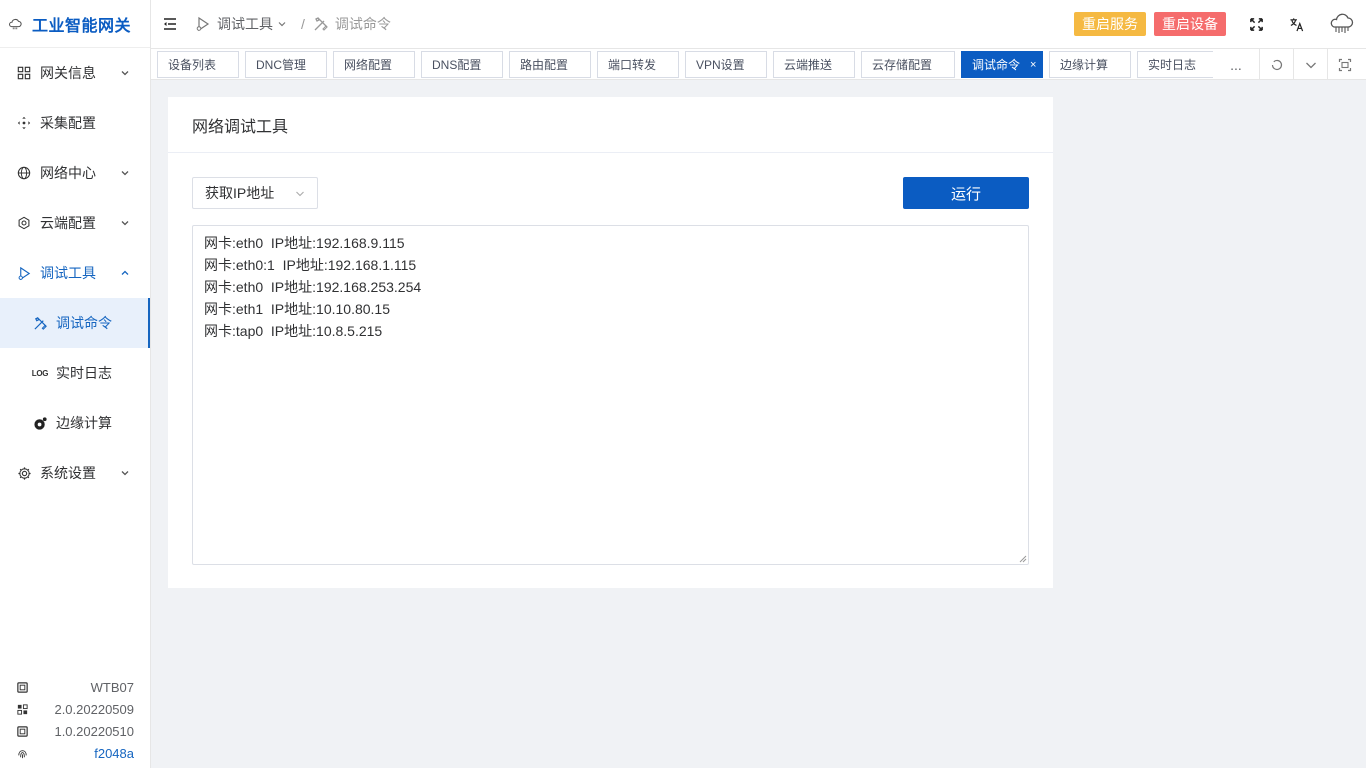 The width and height of the screenshot is (1366, 768). Describe the element at coordinates (240, 193) in the screenshot. I see `select-value: 获取IP地址` at that location.